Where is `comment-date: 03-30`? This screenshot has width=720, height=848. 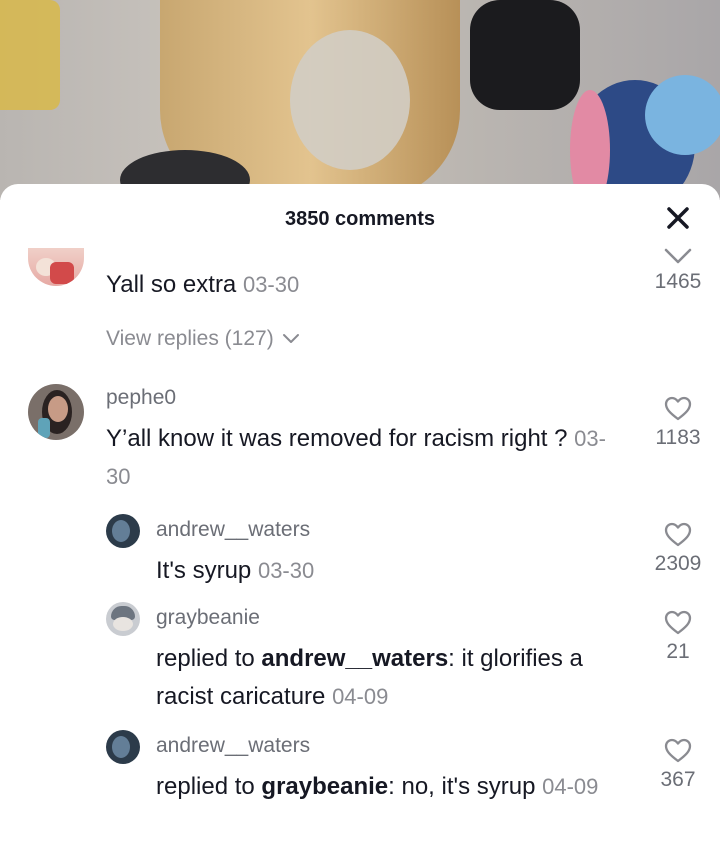
comment-date: 03-30 is located at coordinates (271, 284).